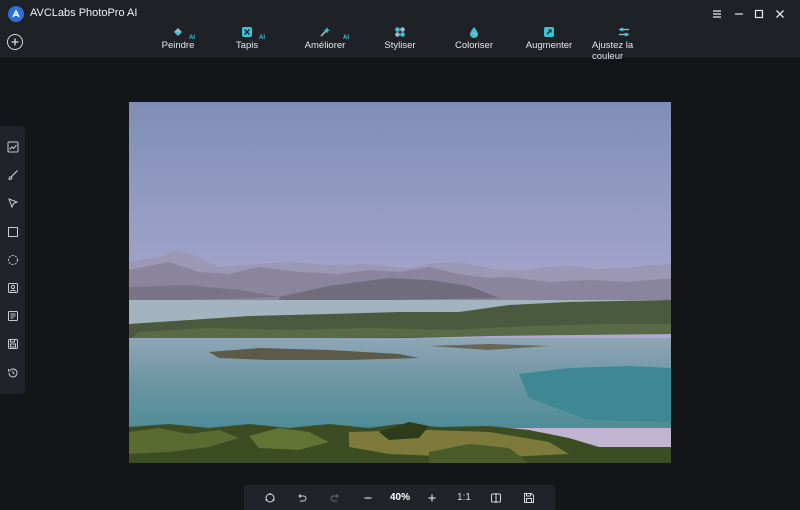  Describe the element at coordinates (325, 45) in the screenshot. I see `tool-label: Améliorer` at that location.